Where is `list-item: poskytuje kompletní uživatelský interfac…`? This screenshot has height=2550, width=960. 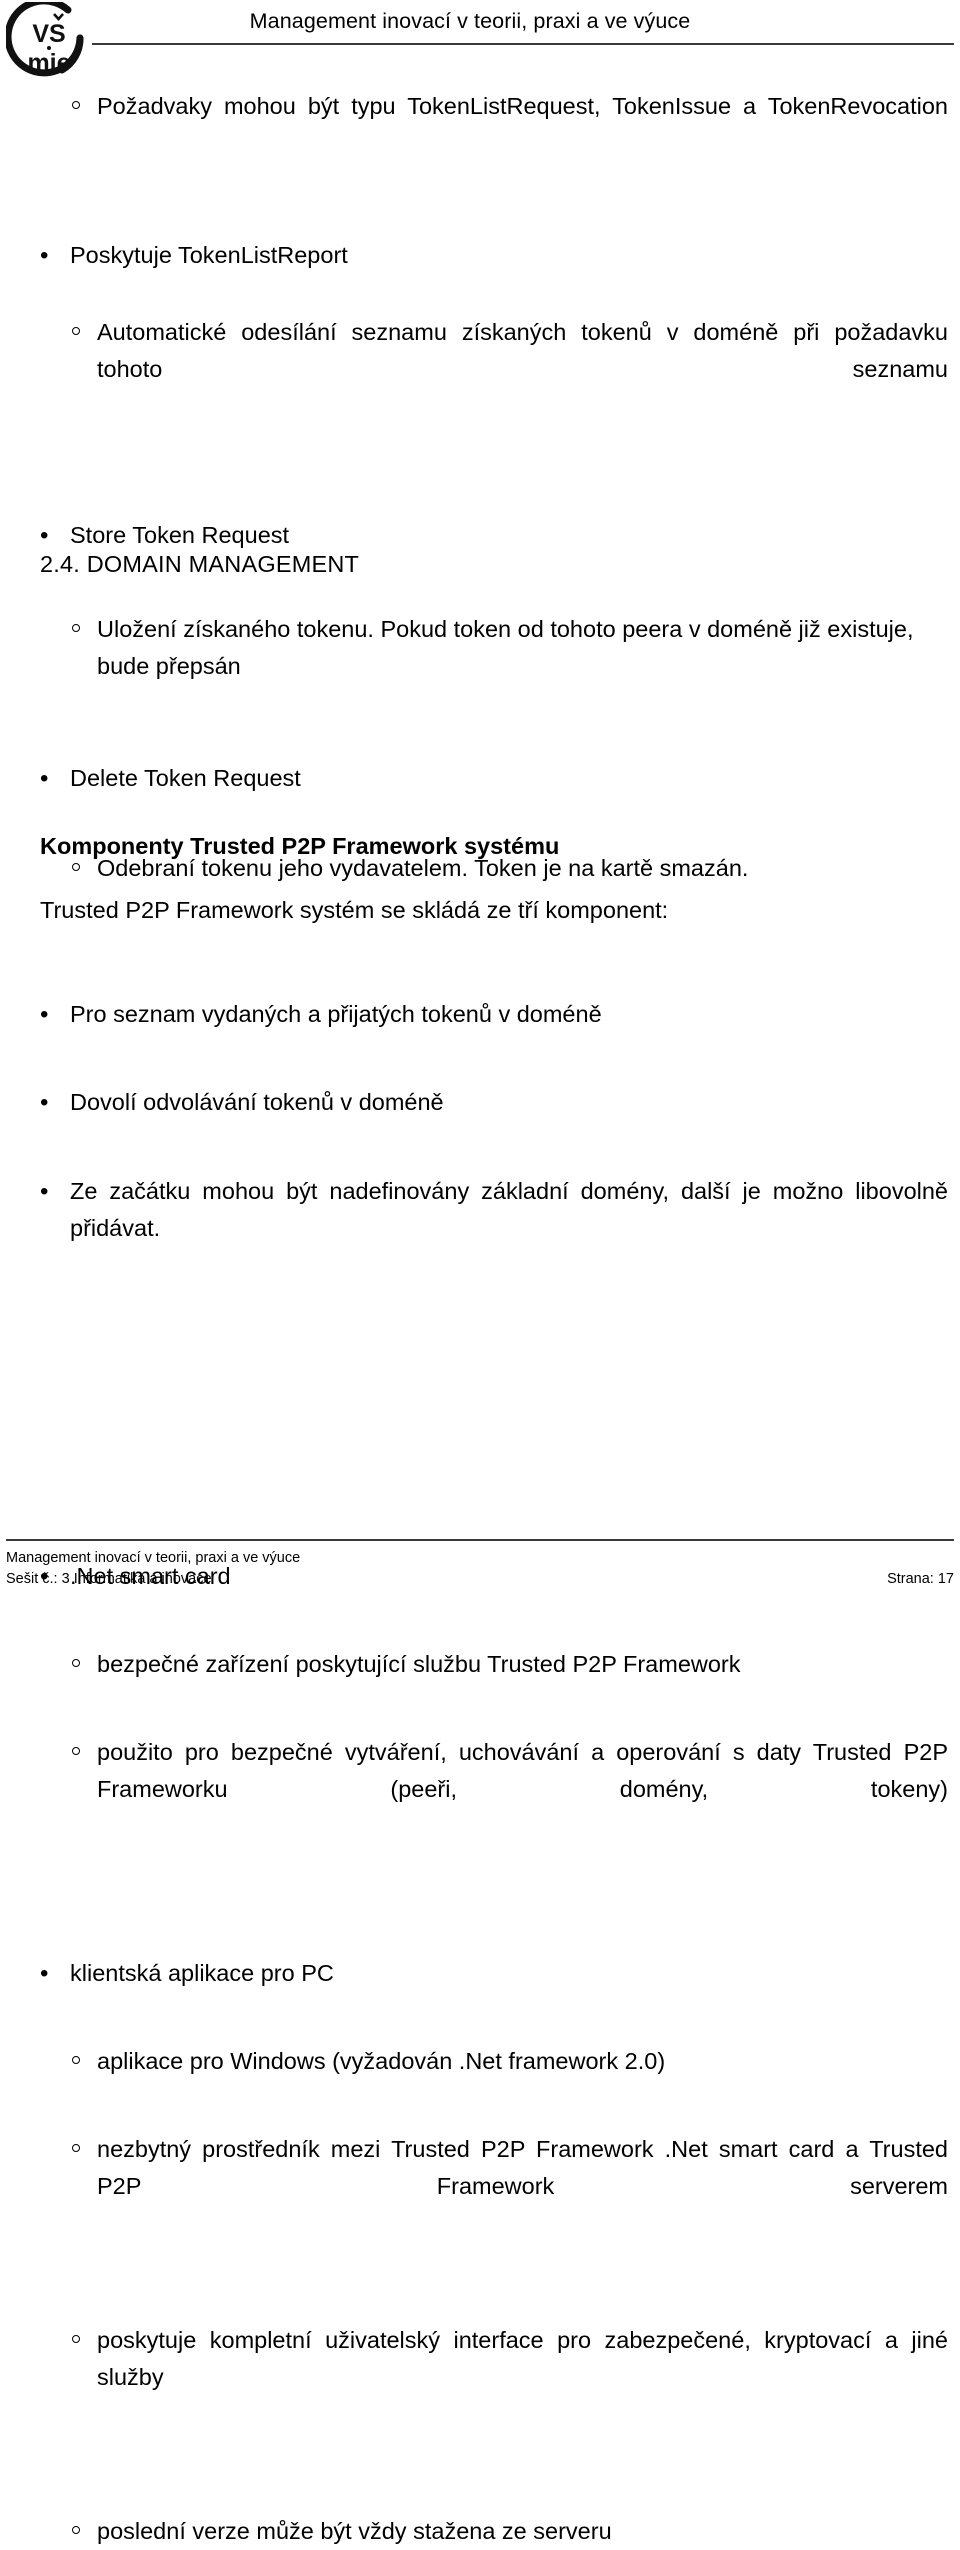 list-item: poskytuje kompletní uživatelský interfac… is located at coordinates (474, 2377).